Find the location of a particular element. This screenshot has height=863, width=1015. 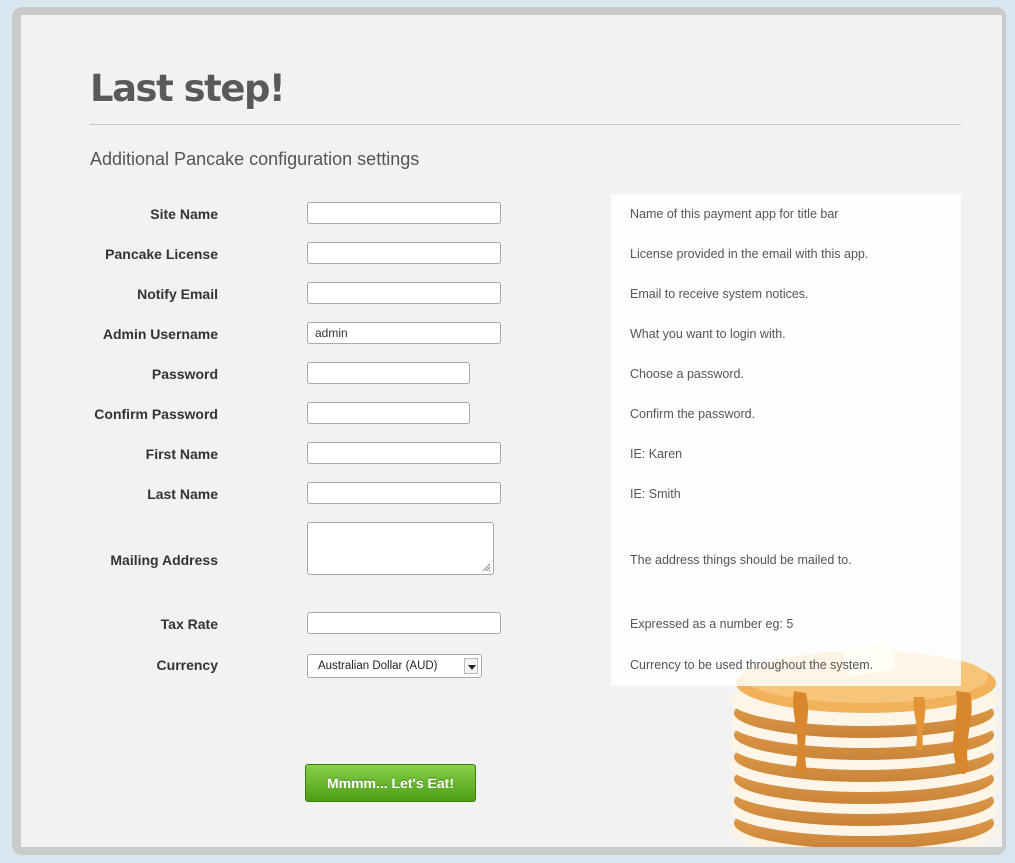

site-name-input is located at coordinates (404, 213).